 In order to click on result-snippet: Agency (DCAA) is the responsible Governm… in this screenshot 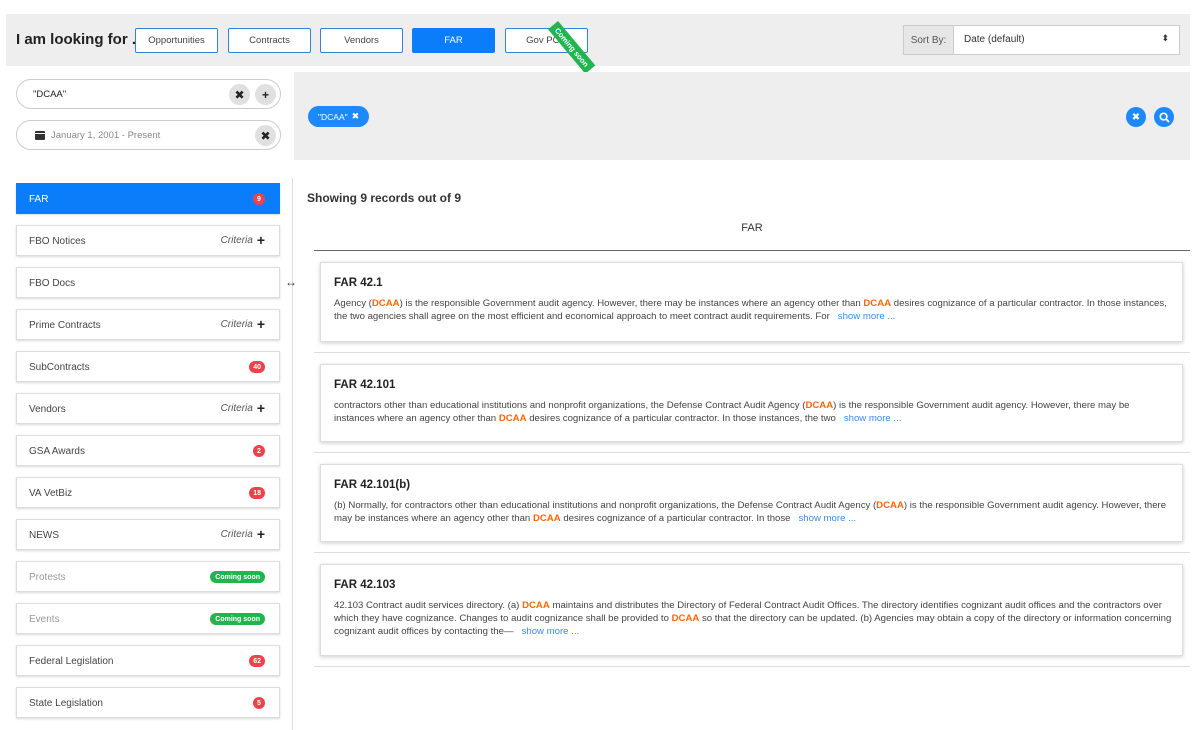, I will do `click(753, 310)`.